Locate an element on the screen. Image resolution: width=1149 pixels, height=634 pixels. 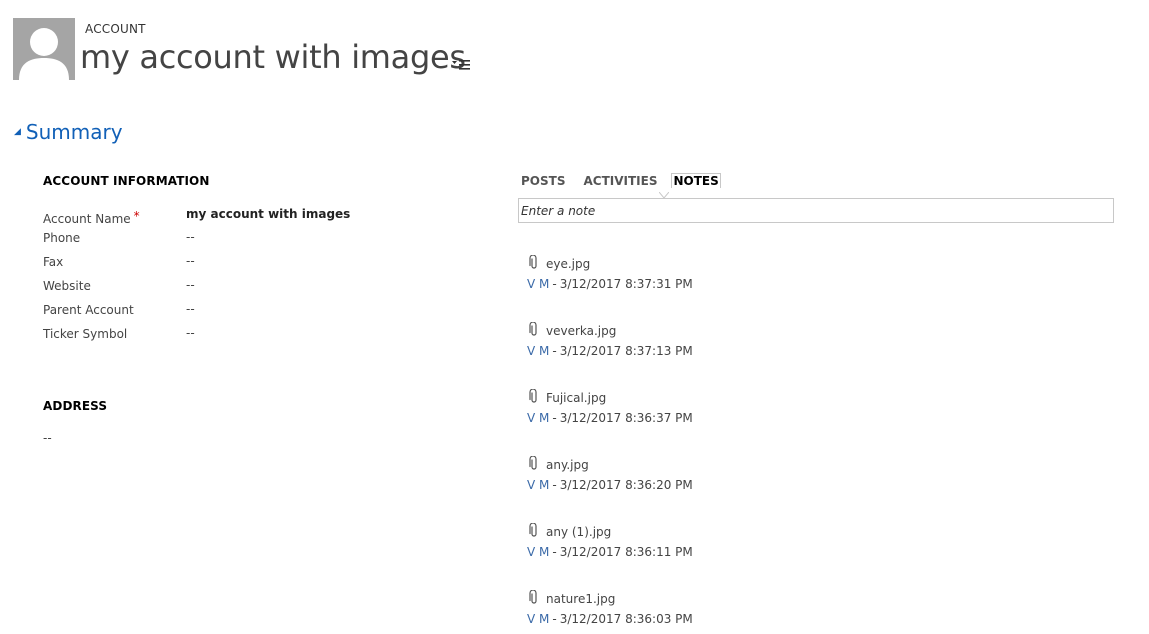
note-meta: V M -3/12/2017 8:36:11 PM is located at coordinates (610, 552).